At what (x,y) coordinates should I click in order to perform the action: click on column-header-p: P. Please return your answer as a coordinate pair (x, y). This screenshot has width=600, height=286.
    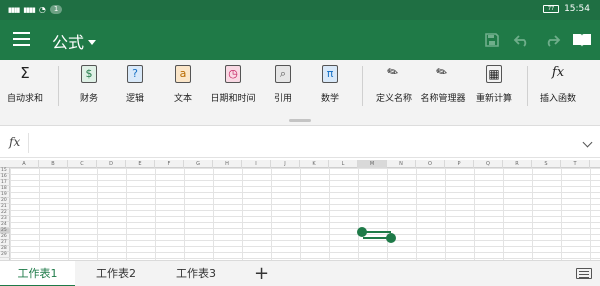
    Looking at the image, I should click on (459, 164).